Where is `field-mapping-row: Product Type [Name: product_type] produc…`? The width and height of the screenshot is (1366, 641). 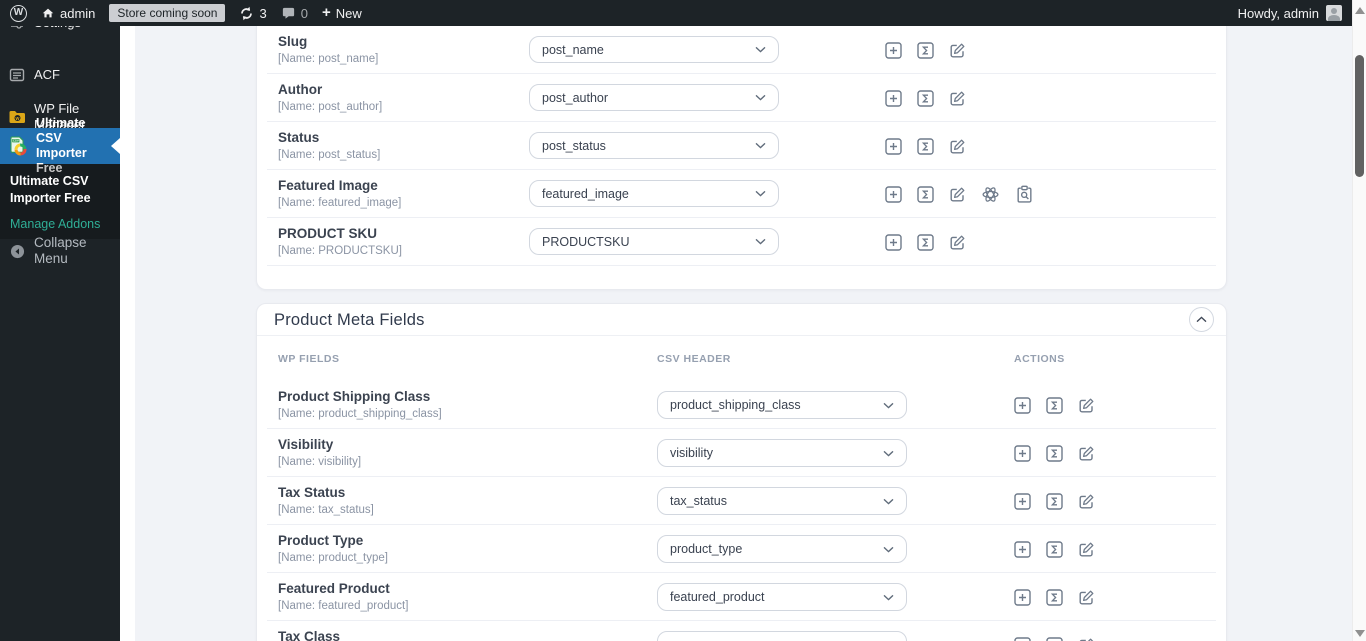 field-mapping-row: Product Type [Name: product_type] produc… is located at coordinates (741, 549).